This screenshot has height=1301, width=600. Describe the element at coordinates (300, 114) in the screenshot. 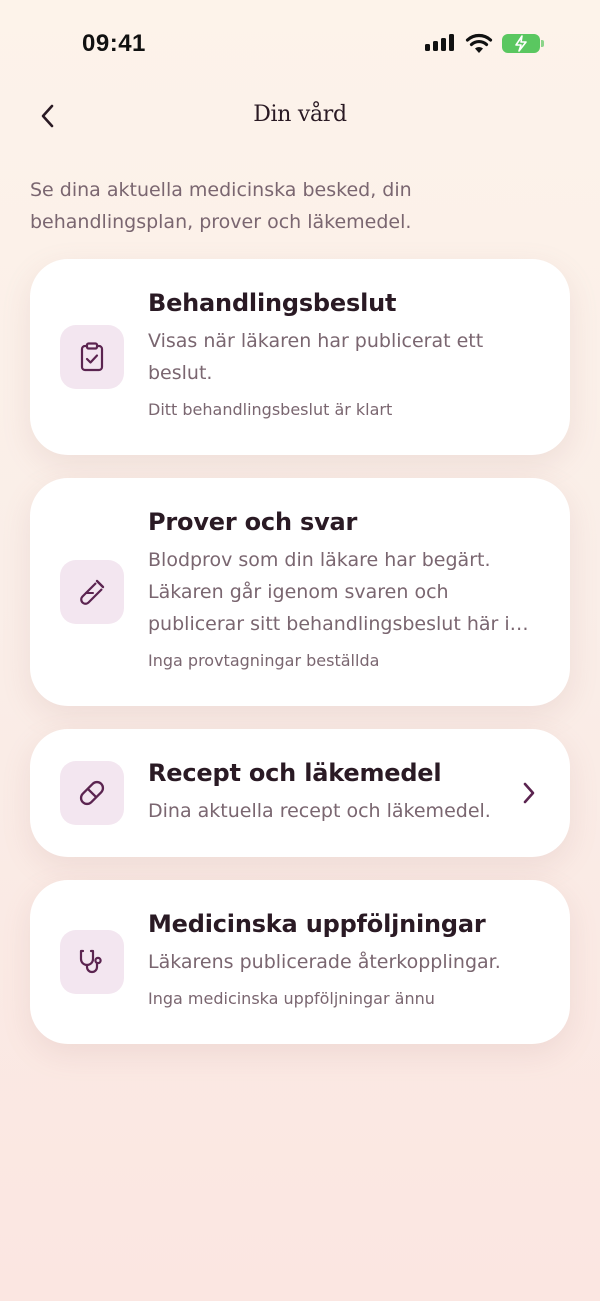

I see `page-title: Din vård` at that location.